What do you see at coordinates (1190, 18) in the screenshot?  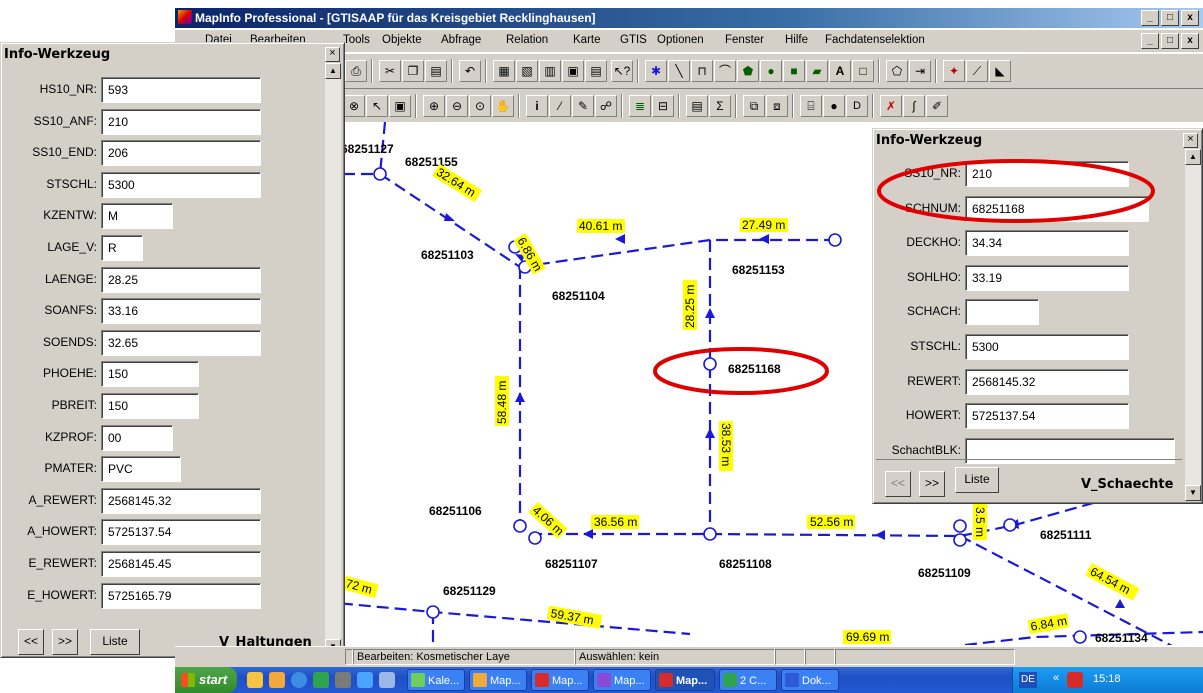 I see `close-button: x` at bounding box center [1190, 18].